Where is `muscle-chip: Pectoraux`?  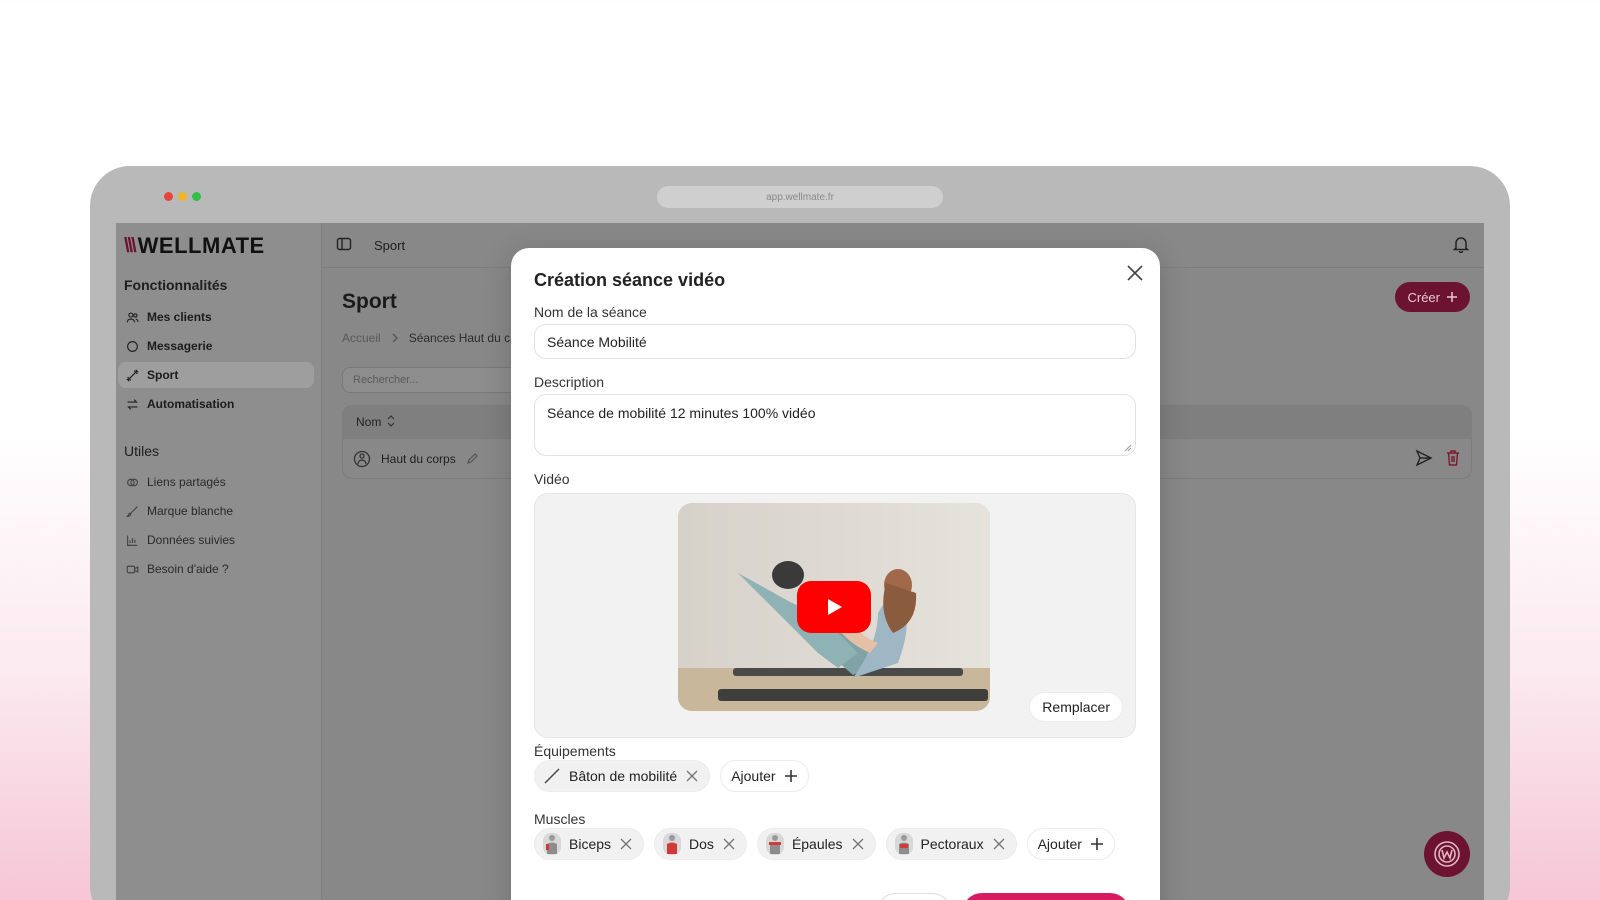
muscle-chip: Pectoraux is located at coordinates (951, 844).